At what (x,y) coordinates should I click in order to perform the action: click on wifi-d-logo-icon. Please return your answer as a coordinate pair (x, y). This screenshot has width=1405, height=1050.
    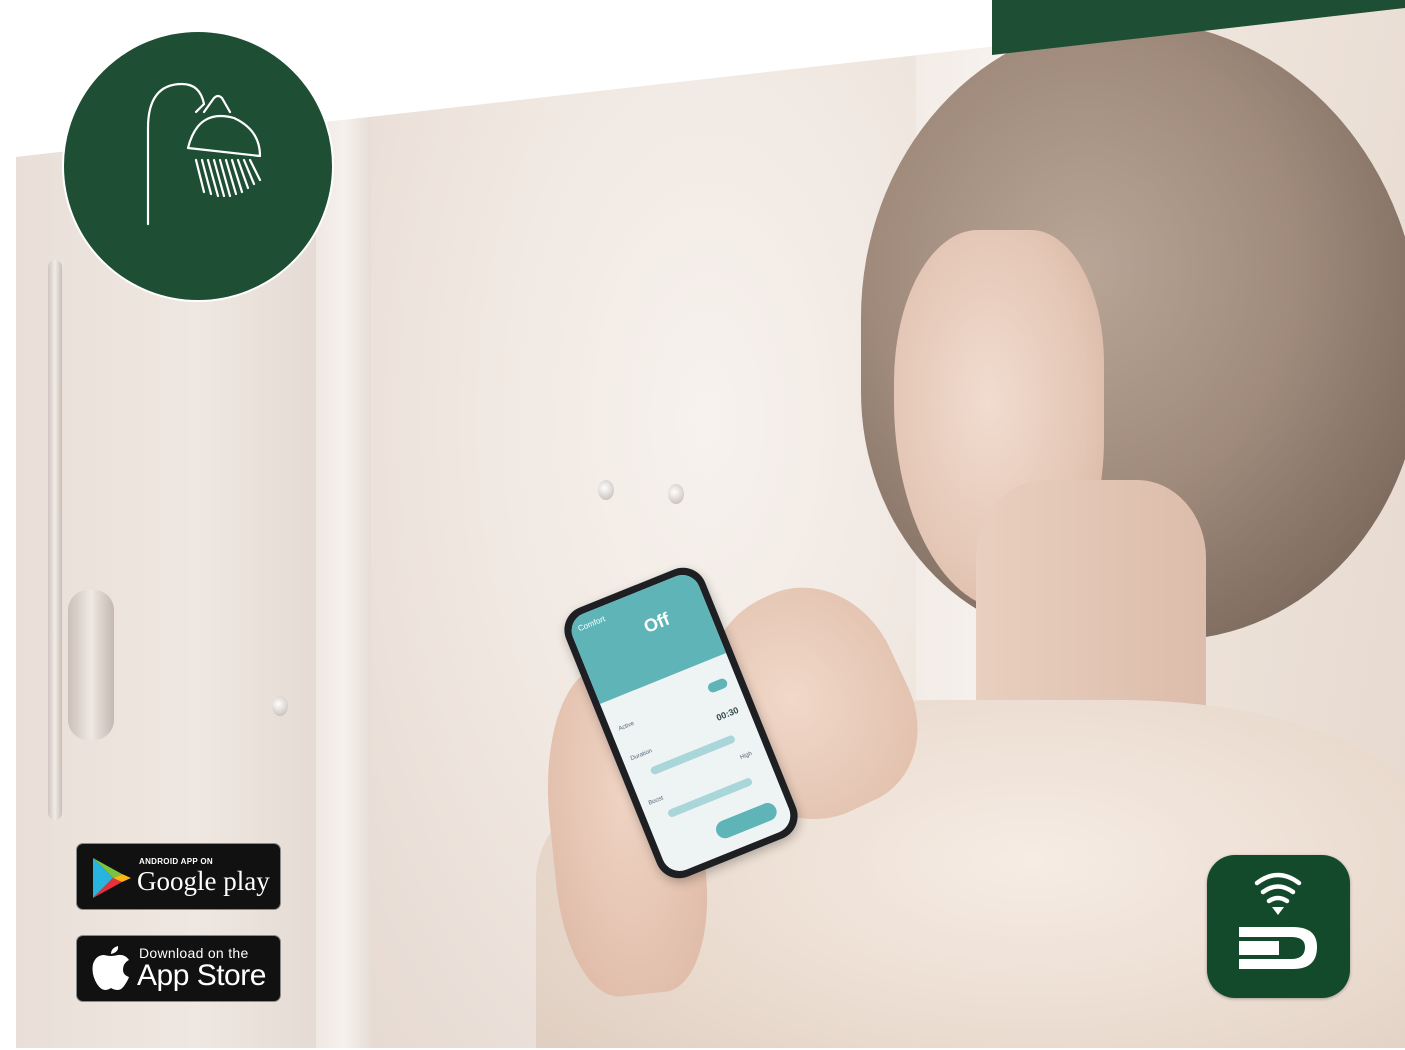
    Looking at the image, I should click on (1278, 920).